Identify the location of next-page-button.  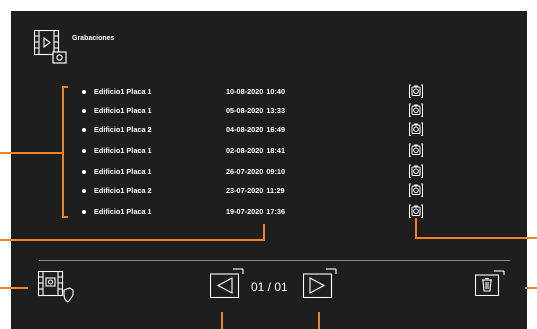
(320, 283).